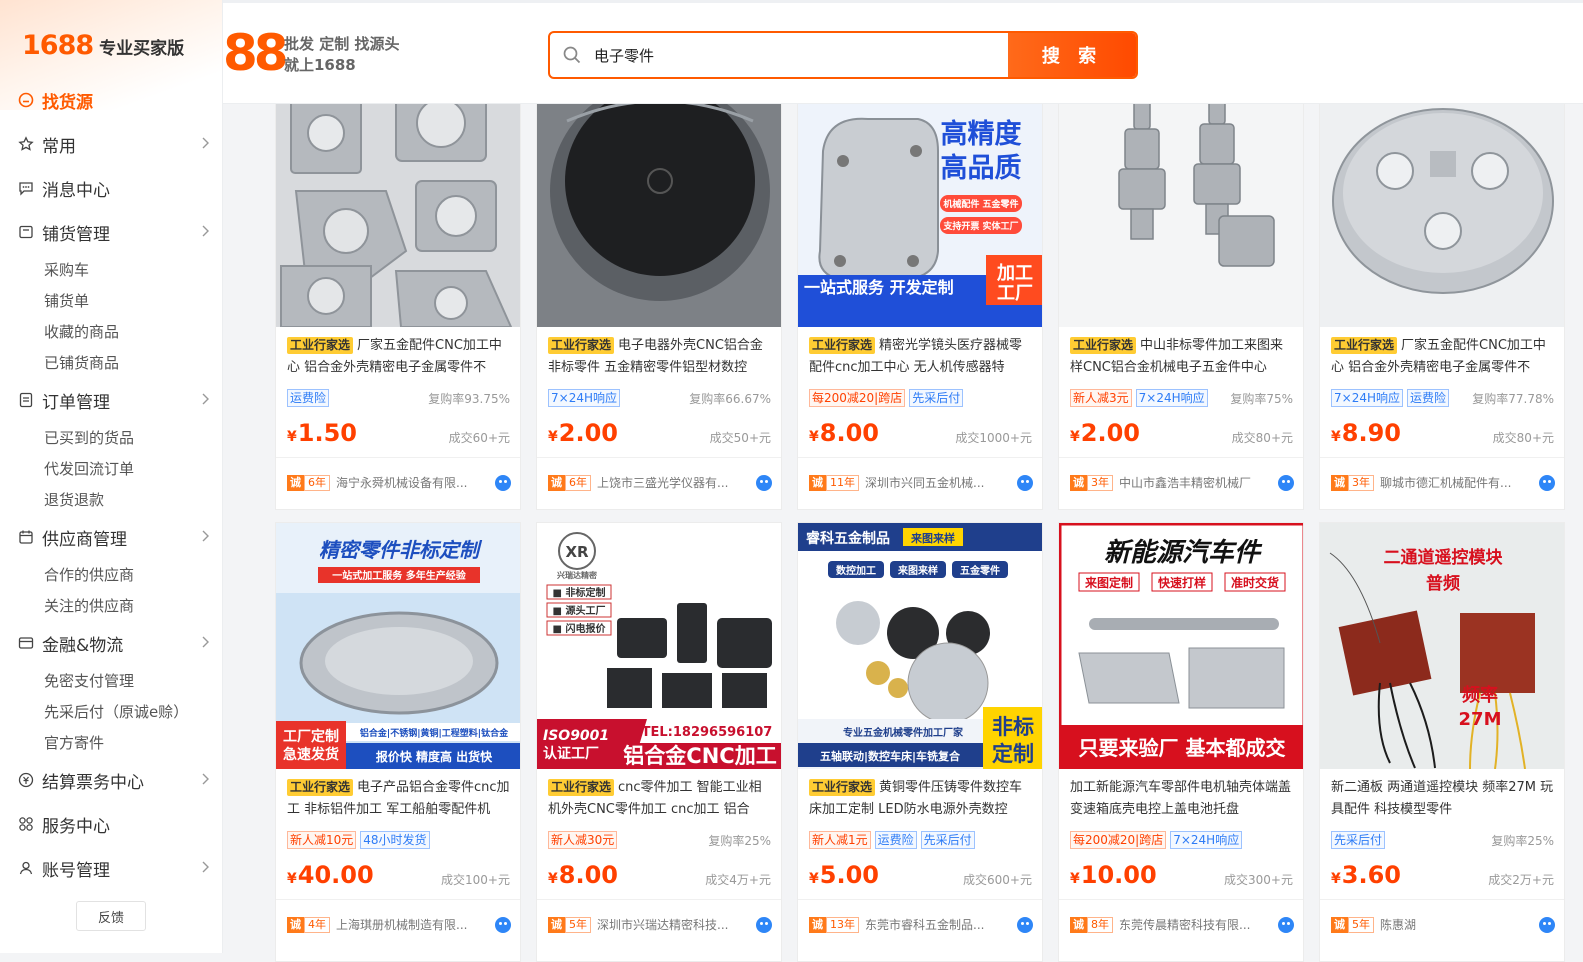 The height and width of the screenshot is (962, 1583). I want to click on feedback-button: 反馈, so click(111, 916).